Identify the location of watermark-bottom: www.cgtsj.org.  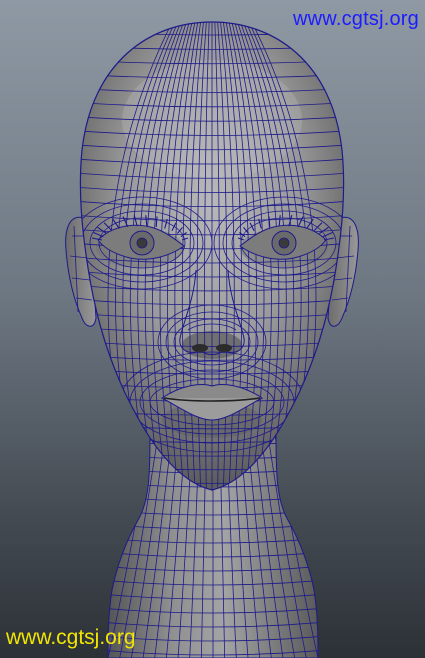
(71, 638).